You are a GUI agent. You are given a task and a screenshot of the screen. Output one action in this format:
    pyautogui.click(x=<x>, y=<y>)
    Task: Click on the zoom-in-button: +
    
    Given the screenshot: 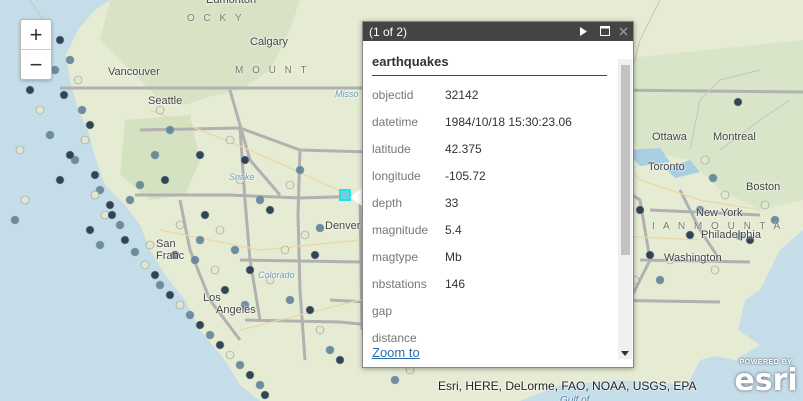 What is the action you would take?
    pyautogui.click(x=36, y=34)
    